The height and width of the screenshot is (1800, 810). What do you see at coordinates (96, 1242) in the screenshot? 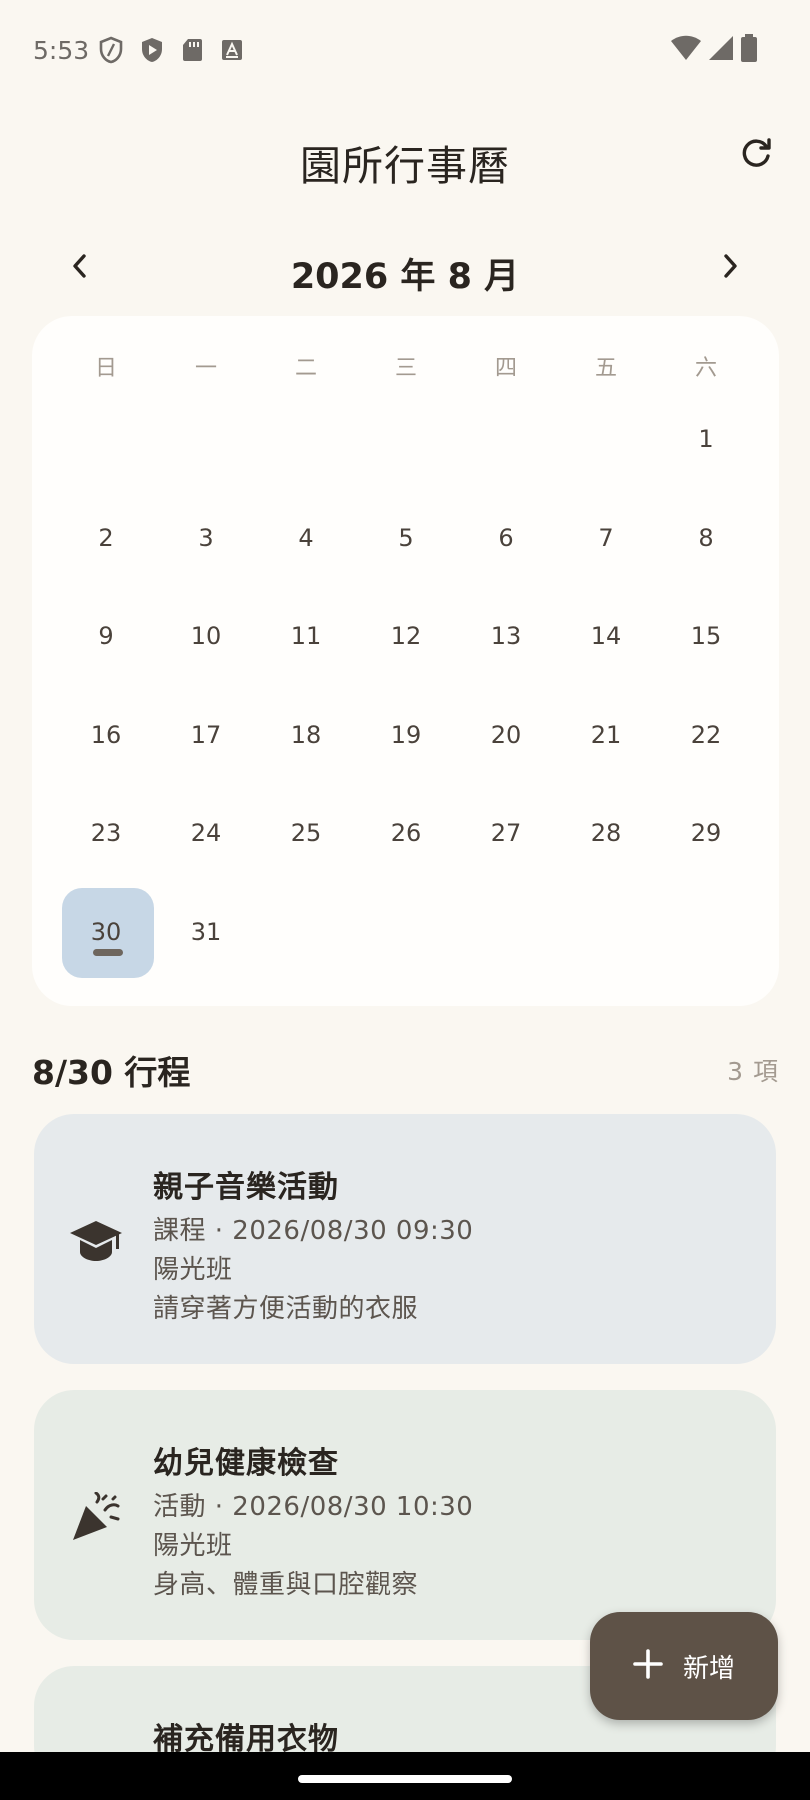
I see `graduation-cap-icon` at bounding box center [96, 1242].